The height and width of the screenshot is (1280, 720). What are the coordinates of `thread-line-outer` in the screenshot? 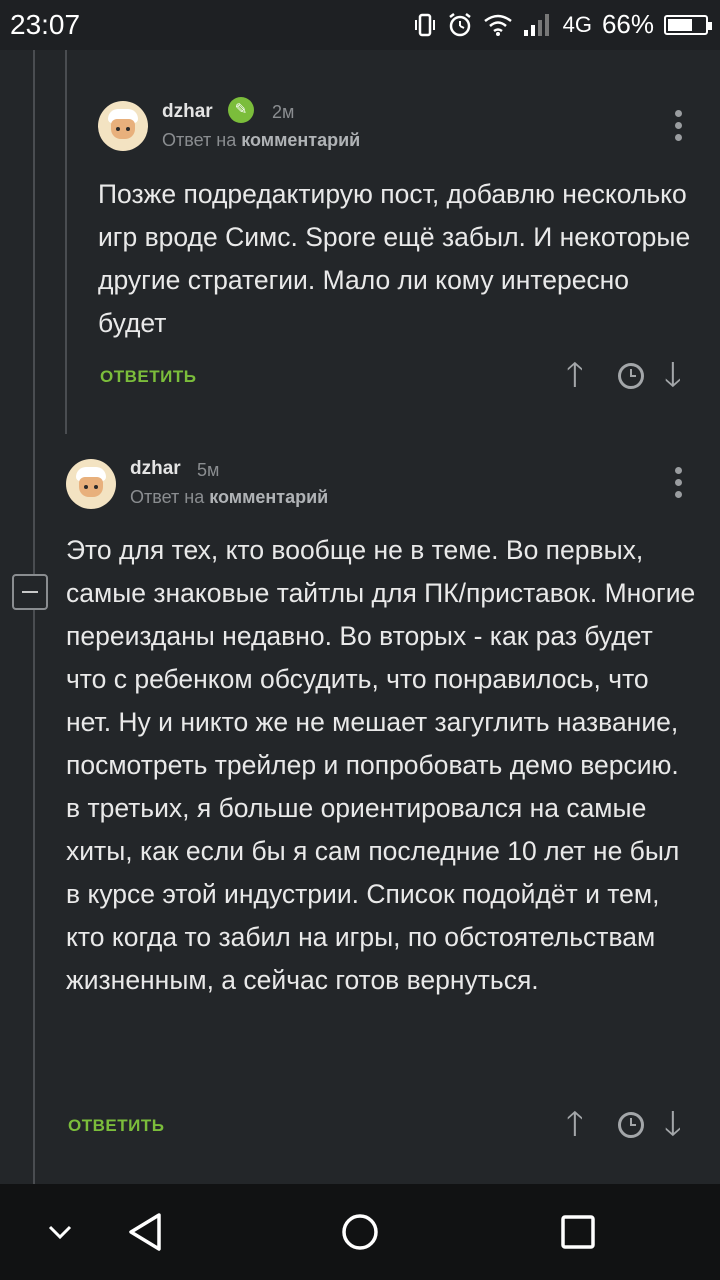 It's located at (34, 617).